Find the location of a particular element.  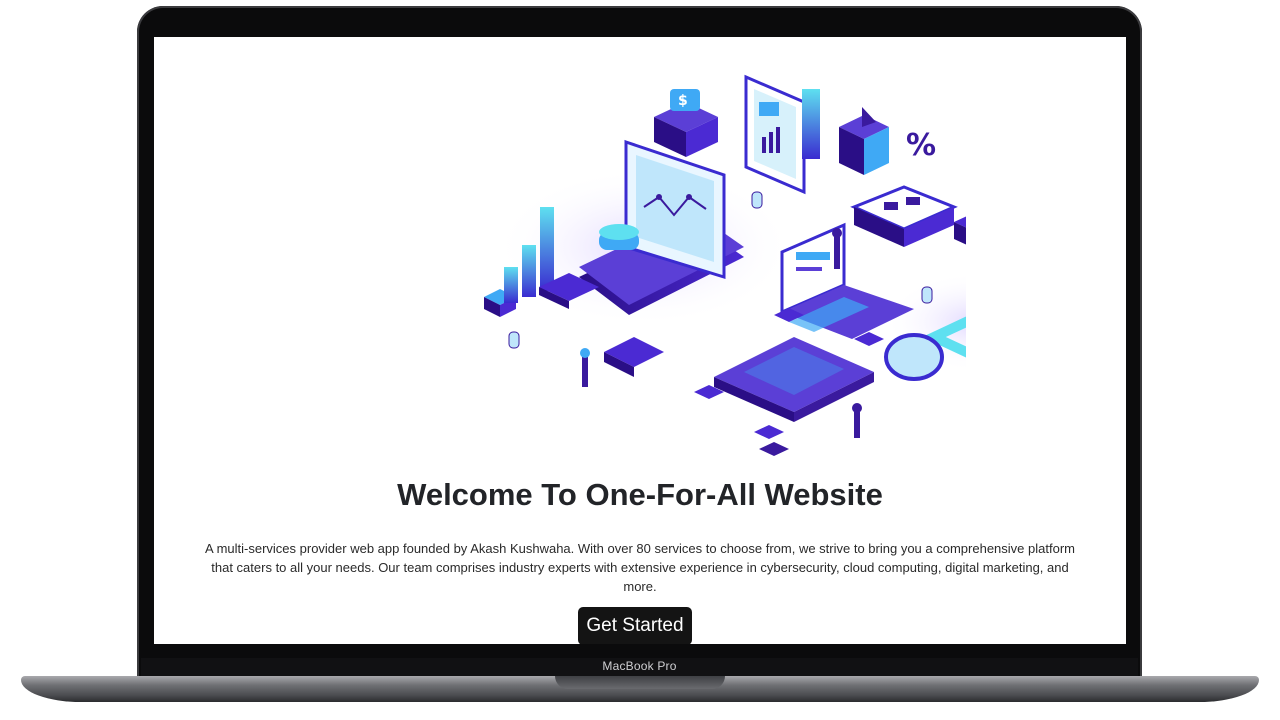

laptop-chin: MacBook Pro is located at coordinates (639, 667).